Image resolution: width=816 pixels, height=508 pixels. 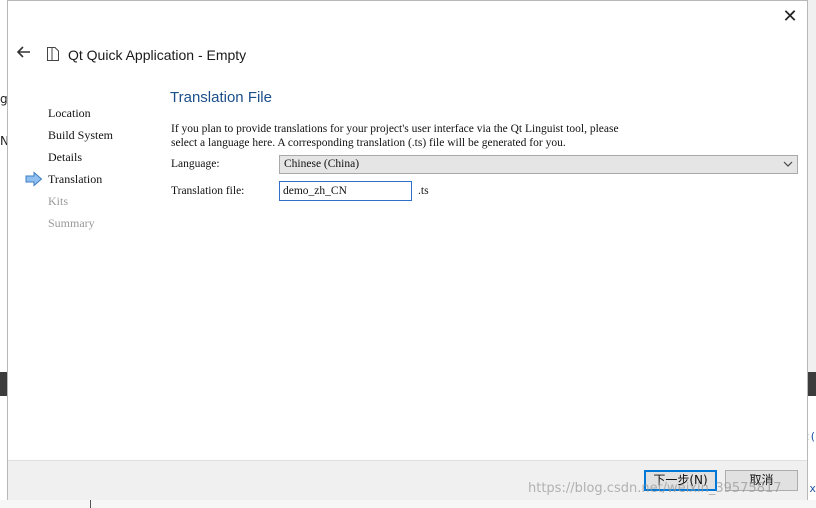 I want to click on close-button: ✕, so click(x=790, y=16).